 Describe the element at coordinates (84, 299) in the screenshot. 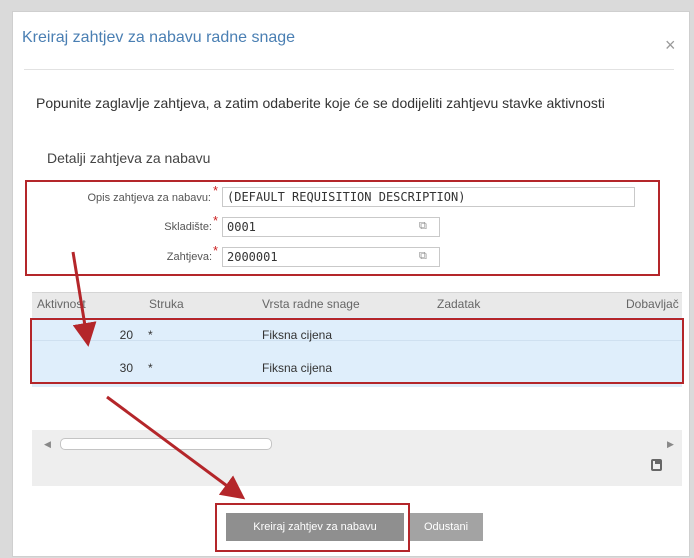

I see `arrow-to-grid` at that location.